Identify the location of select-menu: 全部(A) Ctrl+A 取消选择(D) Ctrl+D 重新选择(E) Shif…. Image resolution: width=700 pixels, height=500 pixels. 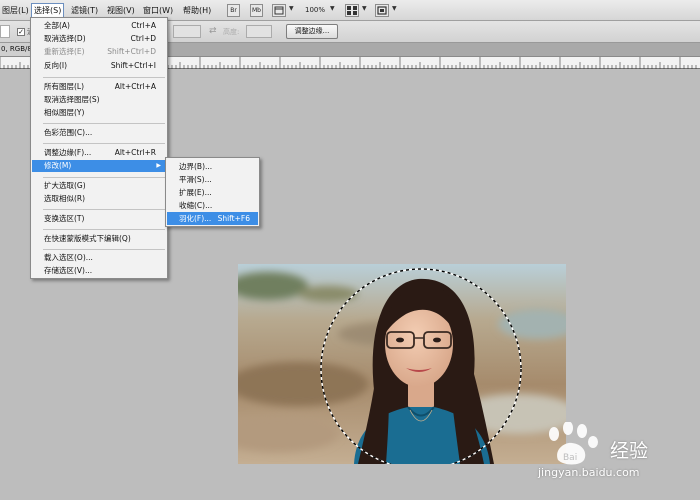
(99, 148).